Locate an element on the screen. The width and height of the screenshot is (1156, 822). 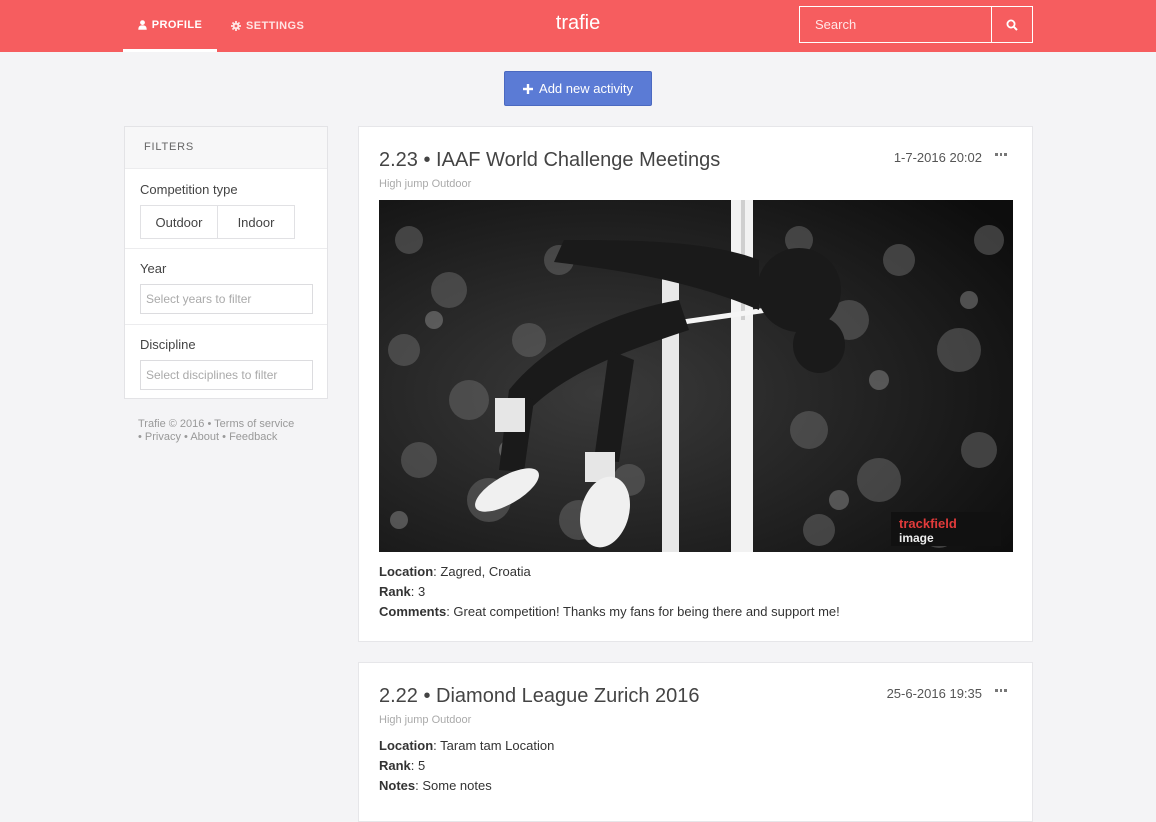
activity-title: 2.22 • Diamond League Zurich 2016 is located at coordinates (539, 696).